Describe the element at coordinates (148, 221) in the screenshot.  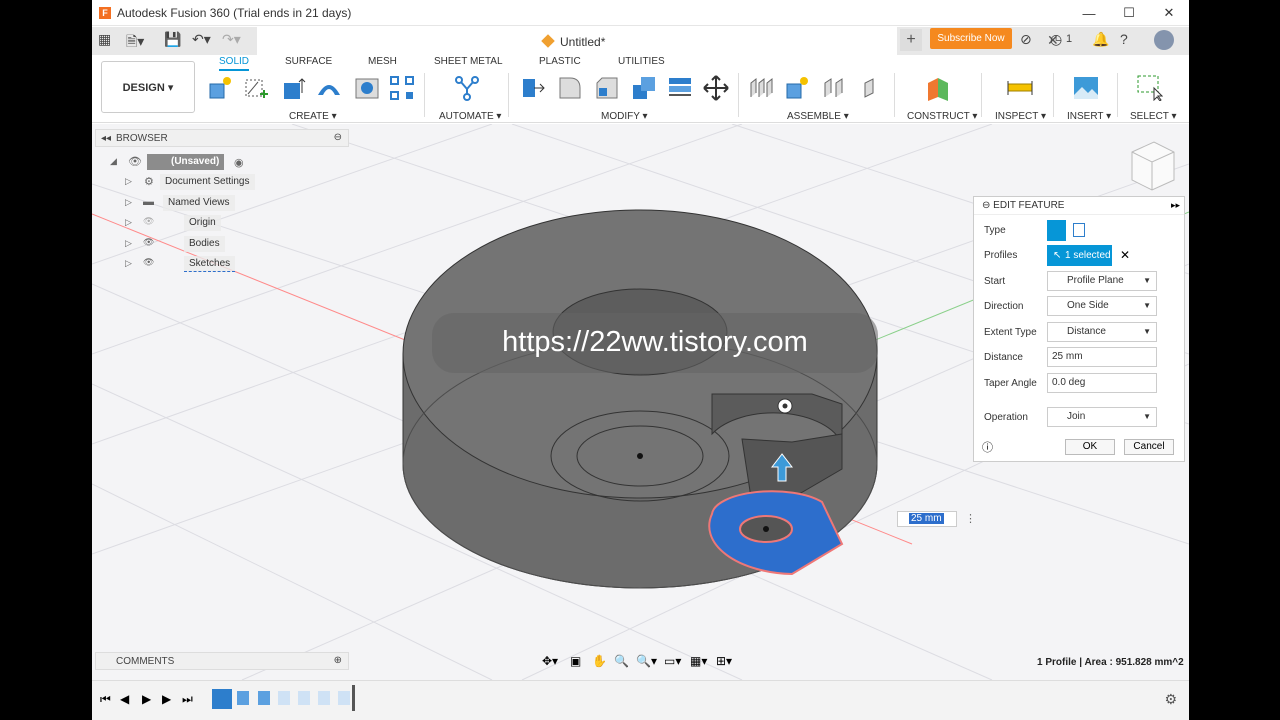
I see `hidden-eye-icon: 👁` at that location.